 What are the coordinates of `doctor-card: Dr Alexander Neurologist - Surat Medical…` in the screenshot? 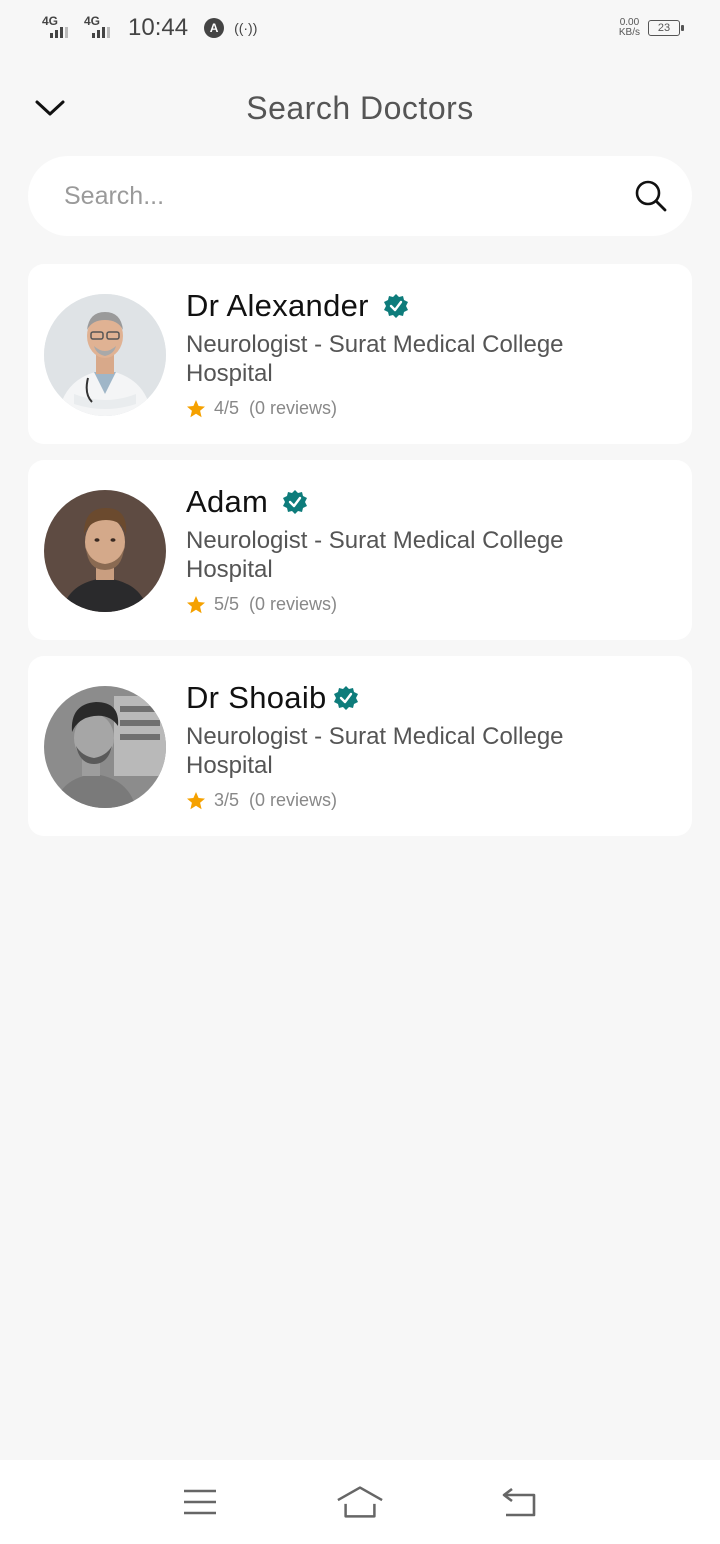 It's located at (360, 354).